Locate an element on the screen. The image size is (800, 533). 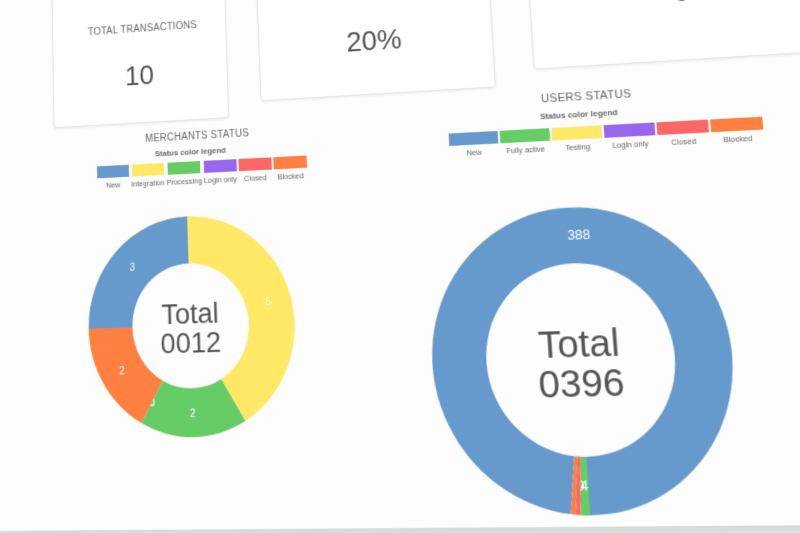
merchants-slice-value-integration: 5 is located at coordinates (268, 302).